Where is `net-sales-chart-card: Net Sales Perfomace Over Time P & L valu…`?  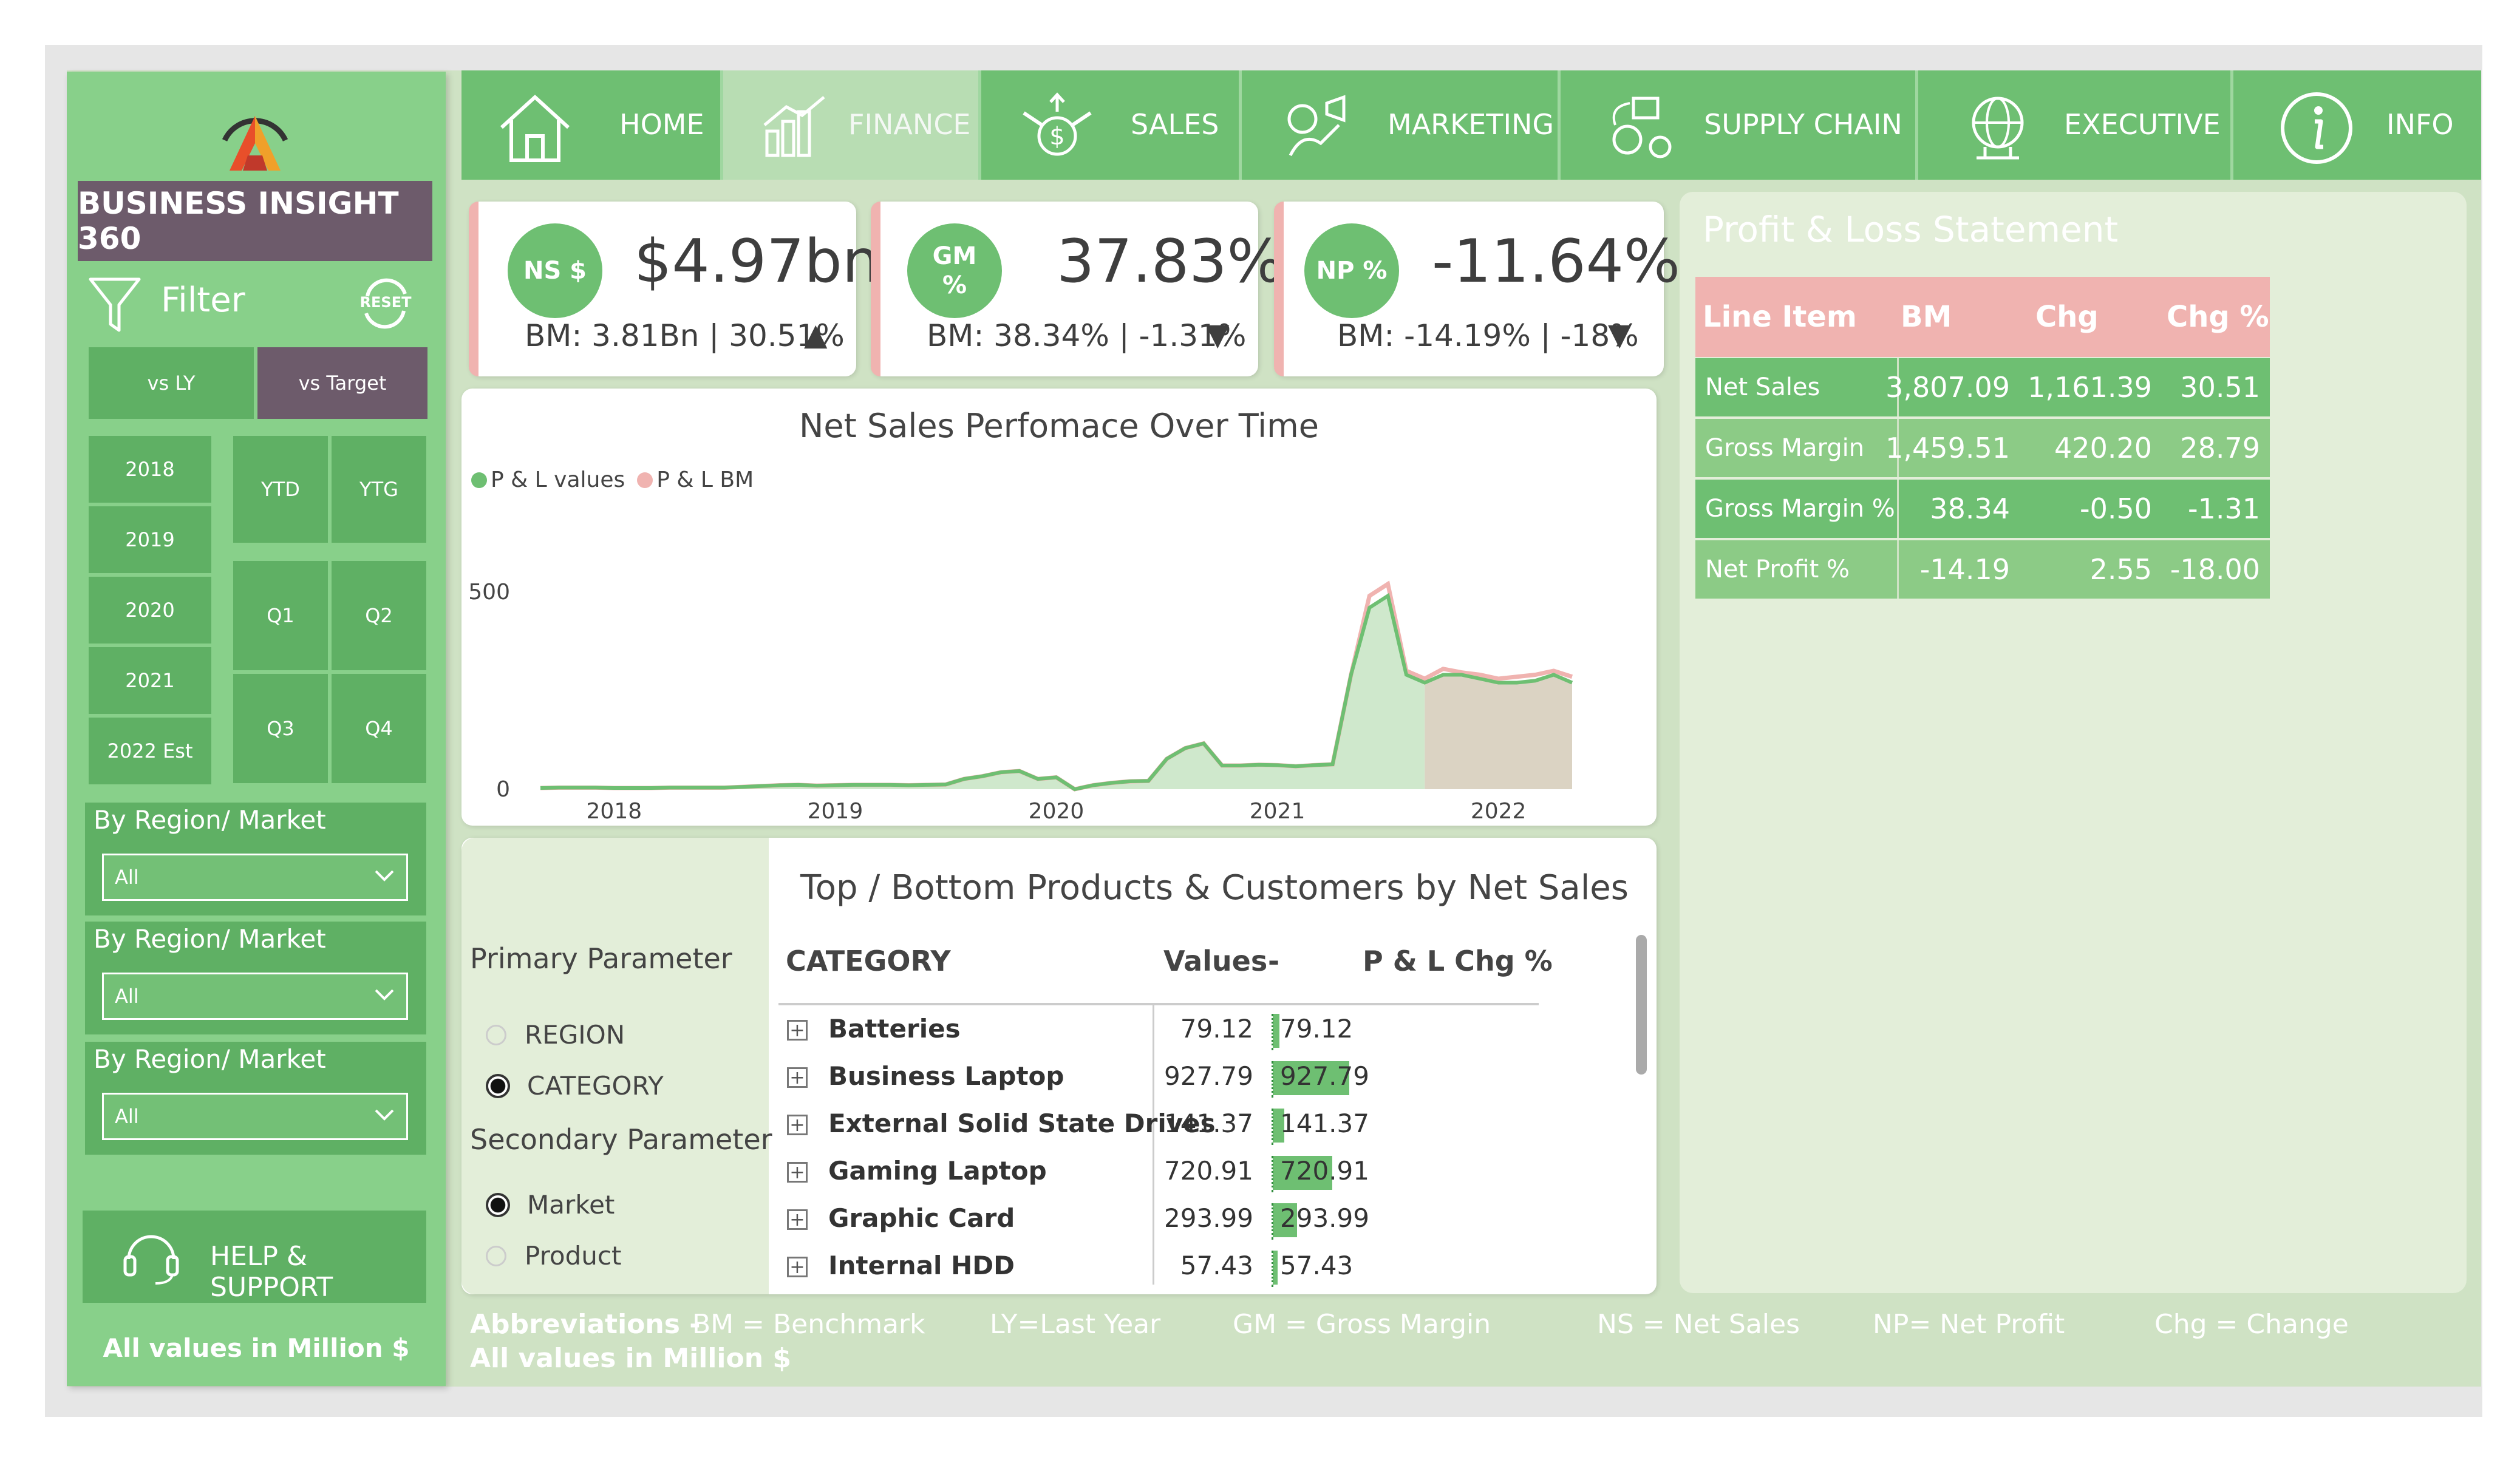
net-sales-chart-card: Net Sales Perfomace Over Time P & L valu… is located at coordinates (1059, 607).